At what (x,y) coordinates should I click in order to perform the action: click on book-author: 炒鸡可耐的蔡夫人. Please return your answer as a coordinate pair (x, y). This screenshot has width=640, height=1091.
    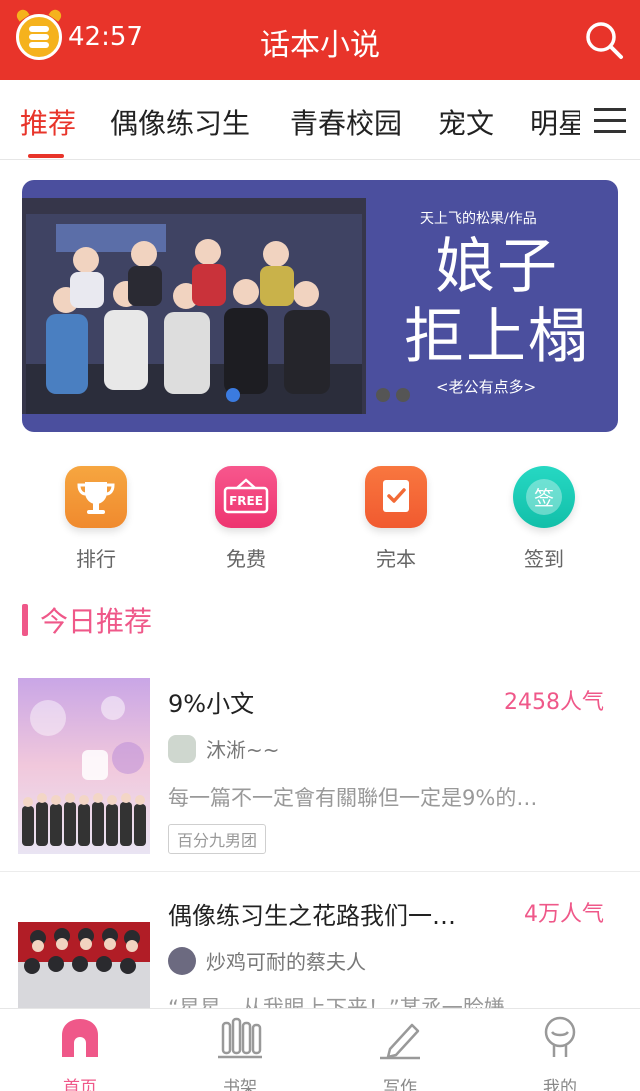
    Looking at the image, I should click on (267, 960).